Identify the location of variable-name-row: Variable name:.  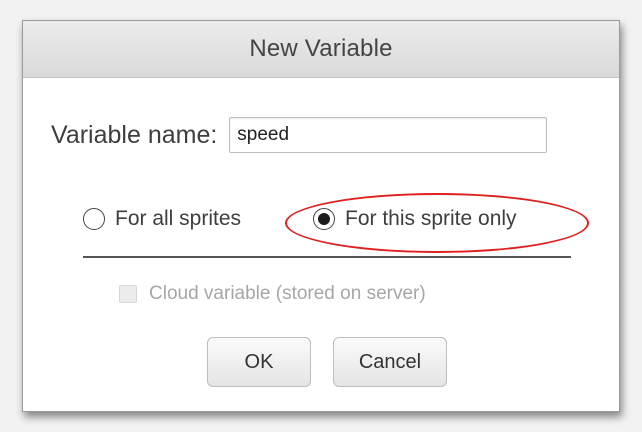
(299, 135).